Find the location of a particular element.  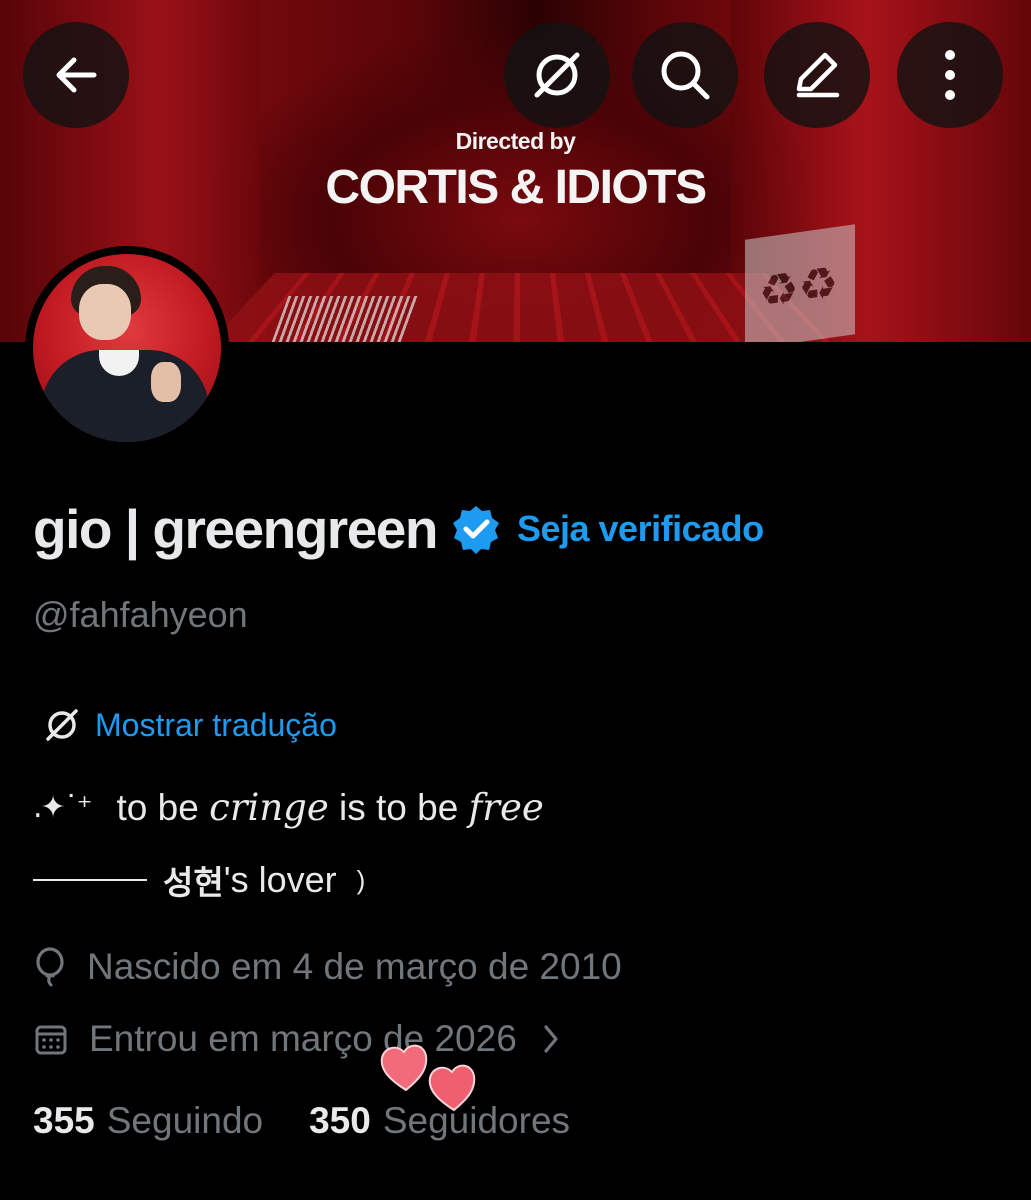

bio-line-2: 성현's lover ) is located at coordinates (199, 880).